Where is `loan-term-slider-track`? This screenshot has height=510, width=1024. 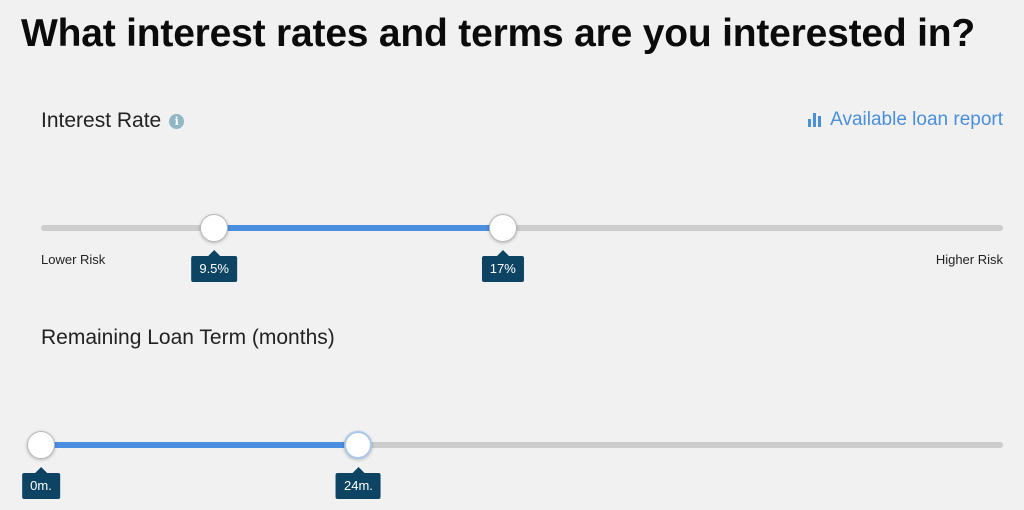
loan-term-slider-track is located at coordinates (522, 445).